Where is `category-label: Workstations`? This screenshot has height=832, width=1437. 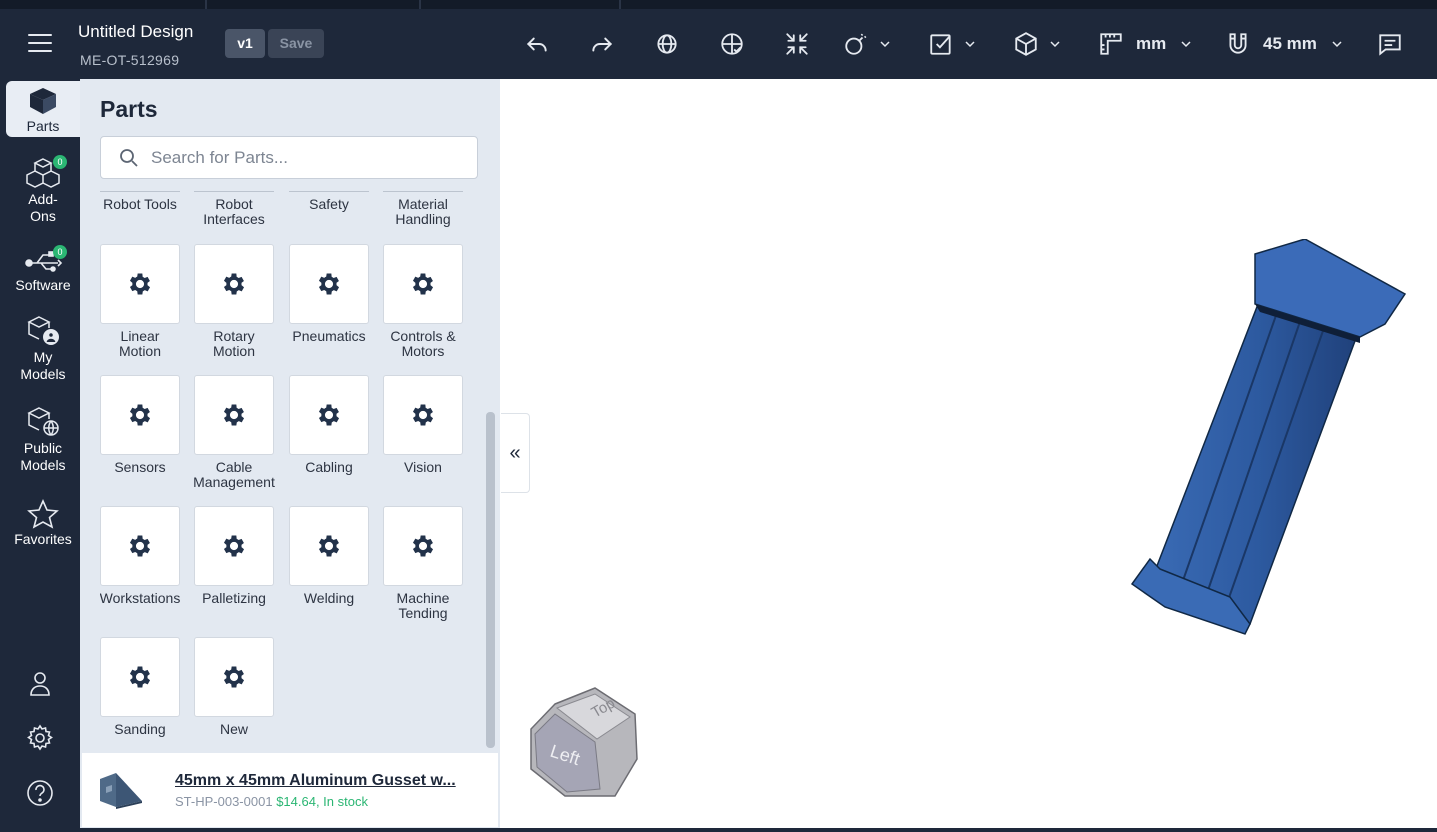 category-label: Workstations is located at coordinates (140, 598).